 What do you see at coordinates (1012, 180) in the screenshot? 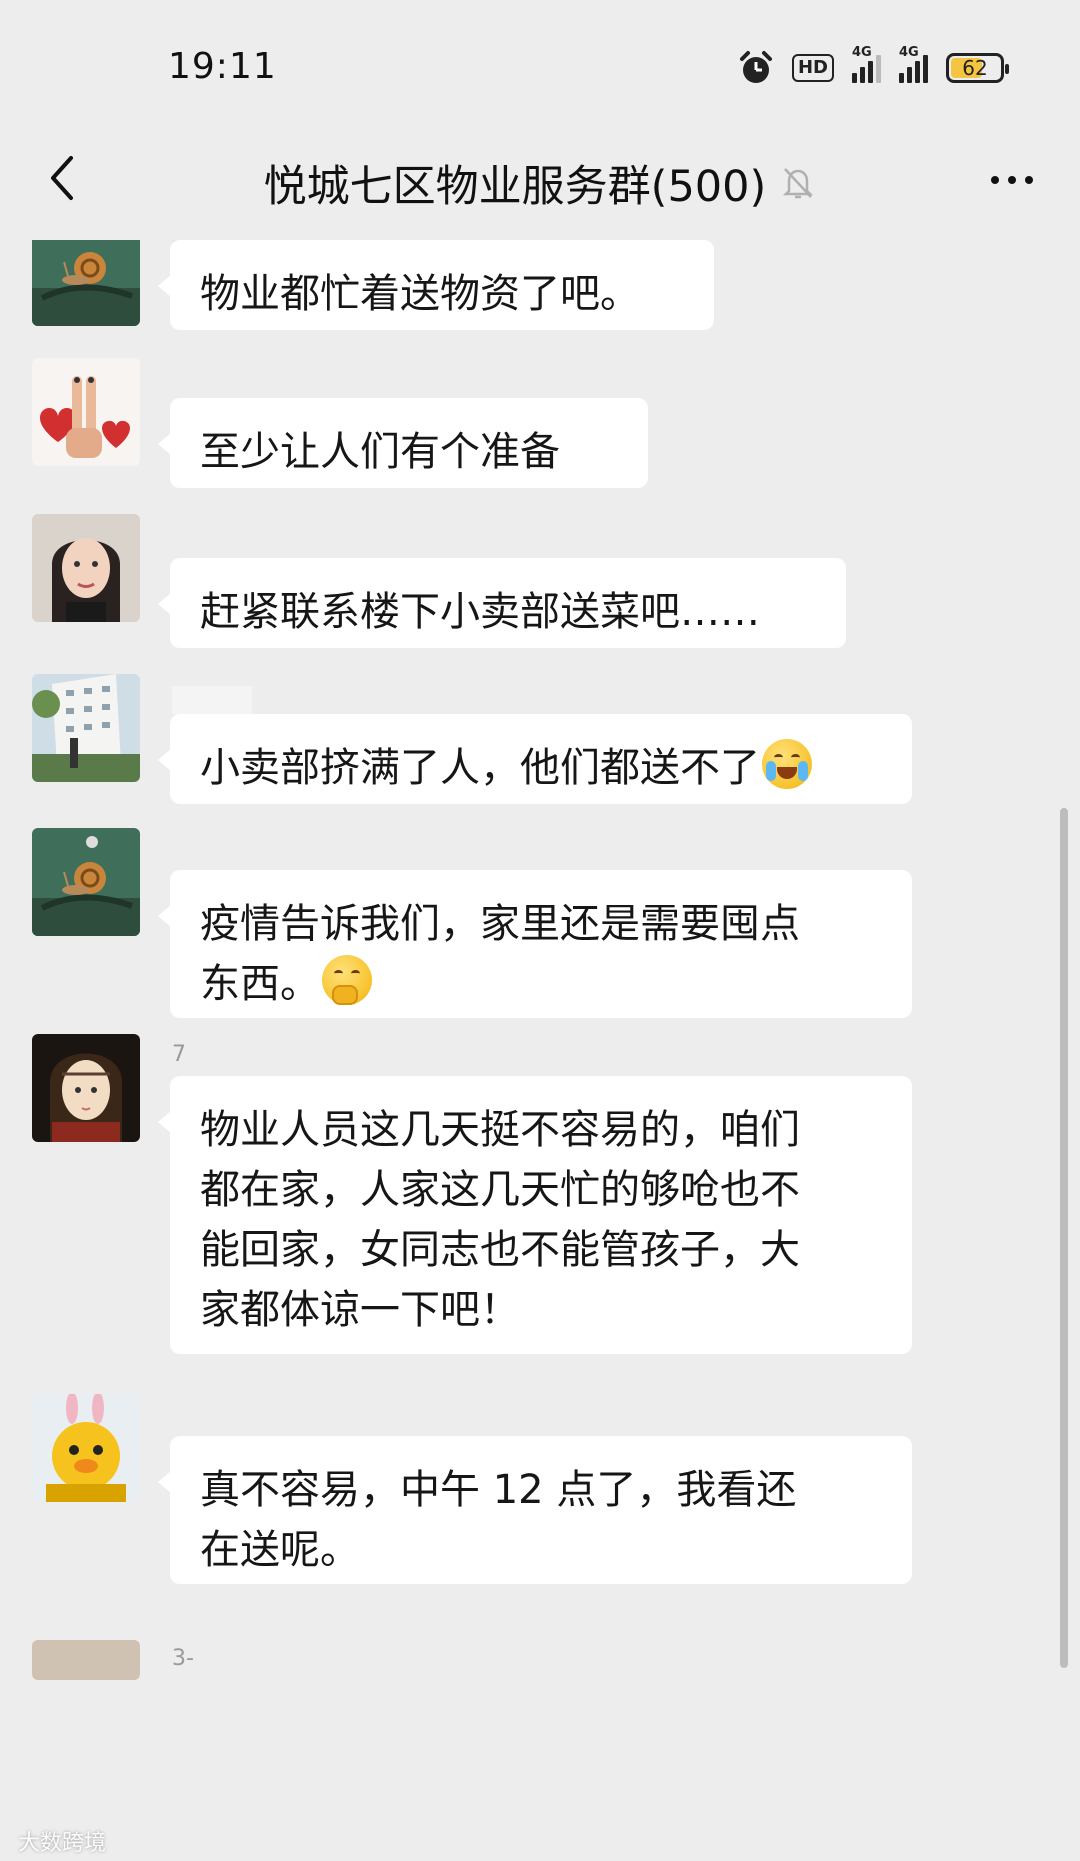
I see `more-options-button` at bounding box center [1012, 180].